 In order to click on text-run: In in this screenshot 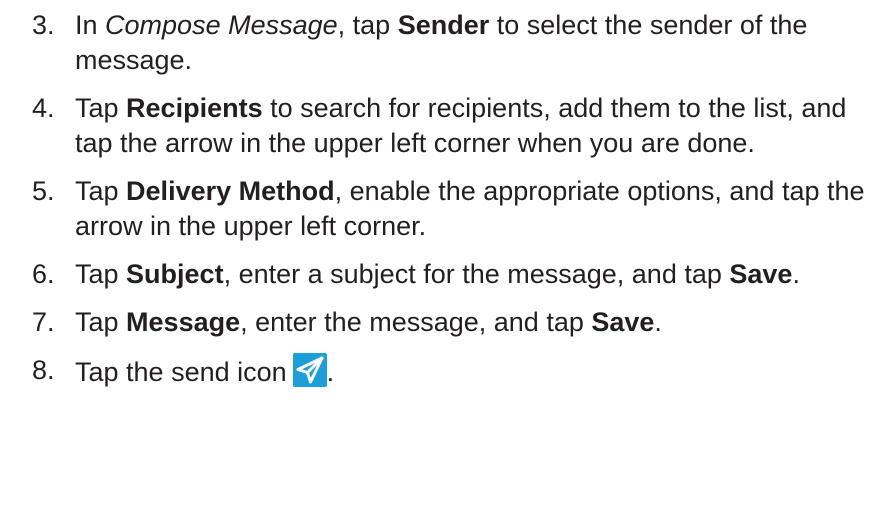, I will do `click(90, 25)`.